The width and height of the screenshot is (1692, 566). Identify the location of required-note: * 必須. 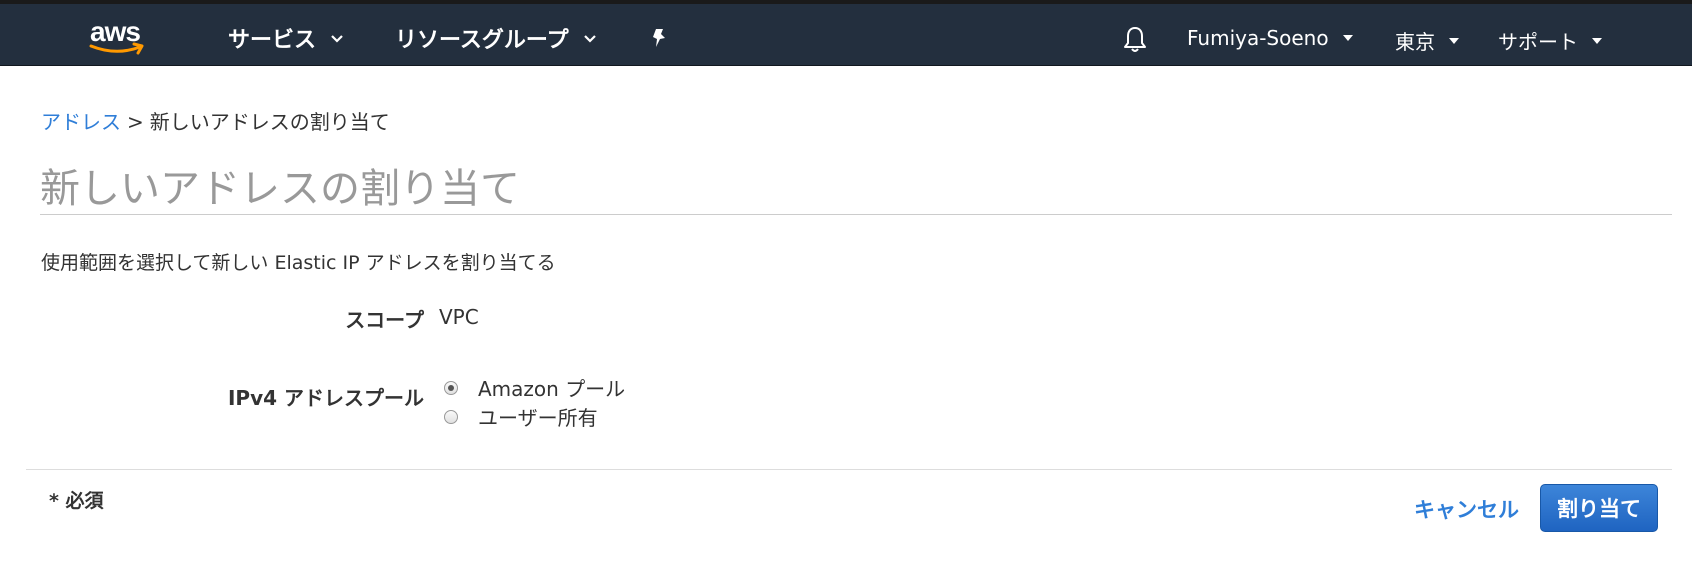
(76, 501).